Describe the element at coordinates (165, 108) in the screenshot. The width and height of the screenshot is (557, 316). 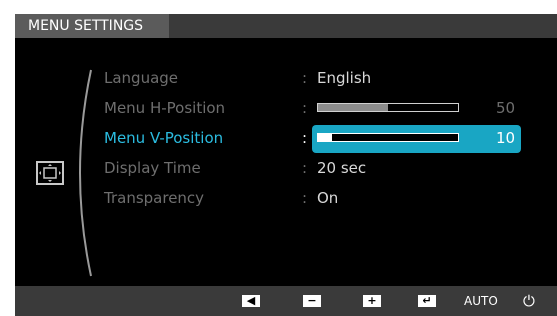
I see `menu-item-label: Menu H-Position` at that location.